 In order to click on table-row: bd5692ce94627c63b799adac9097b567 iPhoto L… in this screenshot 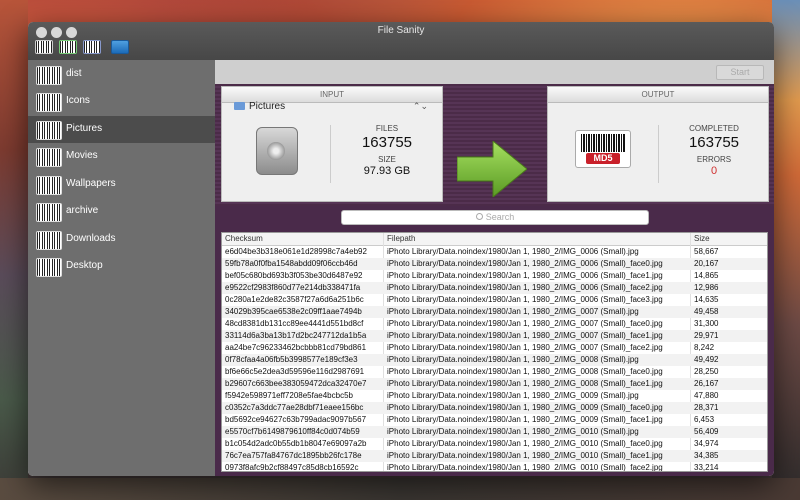, I will do `click(494, 420)`.